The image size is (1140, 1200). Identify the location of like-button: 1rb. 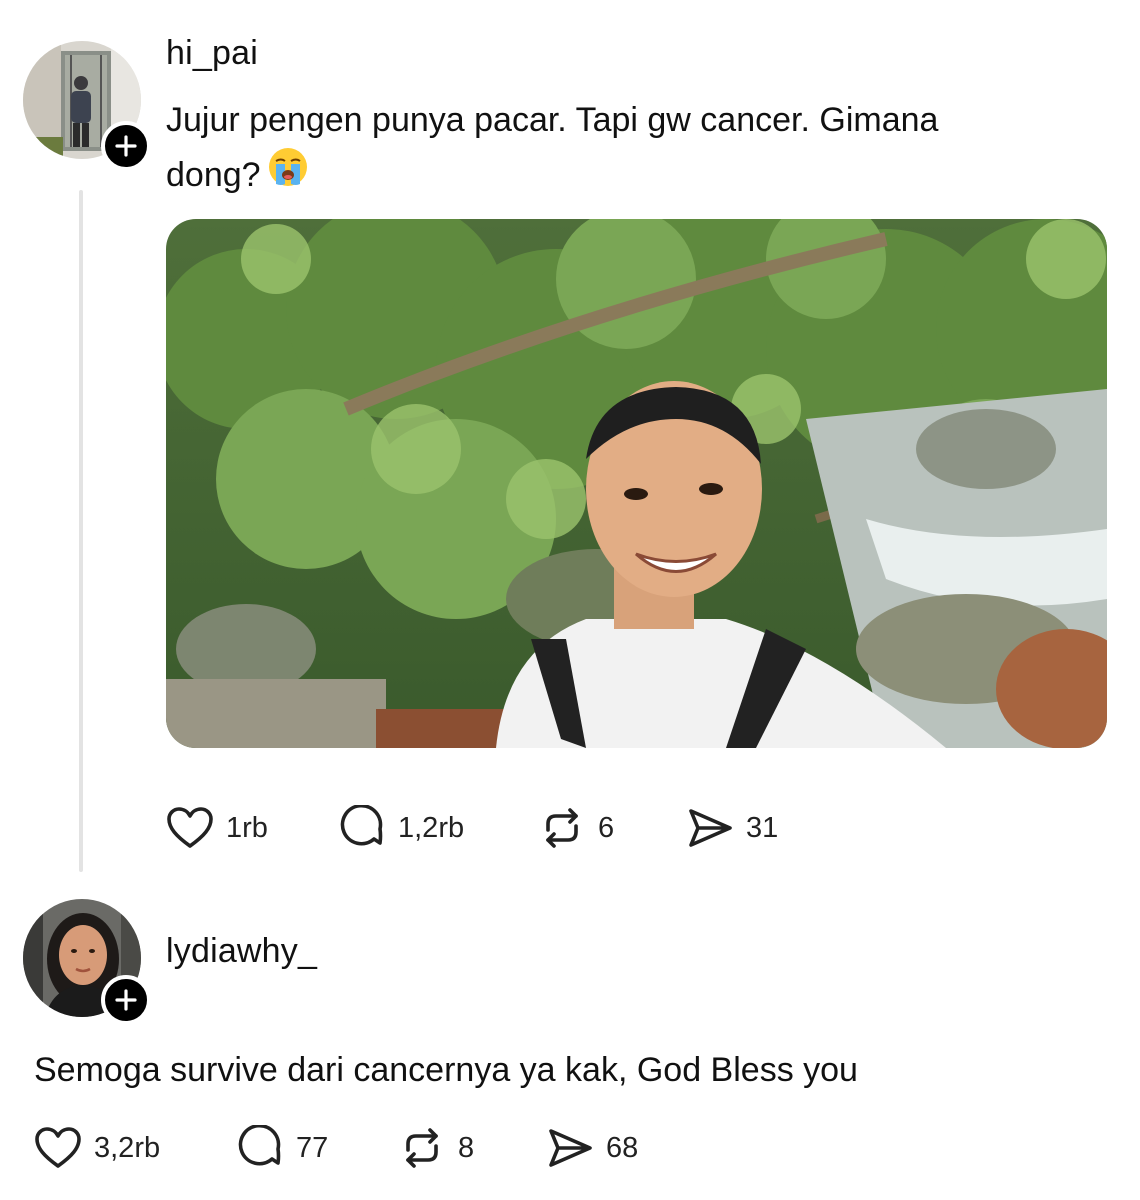
(253, 828).